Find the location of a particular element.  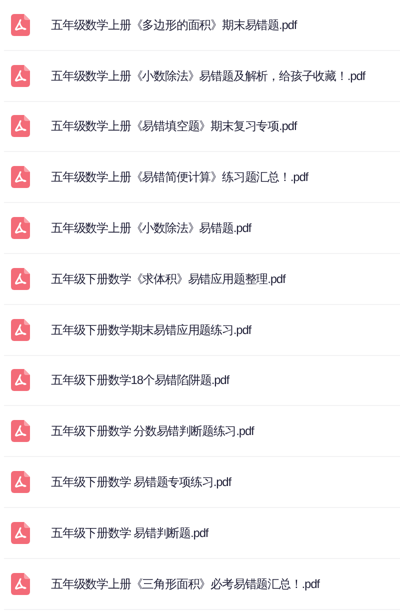

file-name: 五年级下册数学 易错题专项练习.pdf is located at coordinates (141, 482).